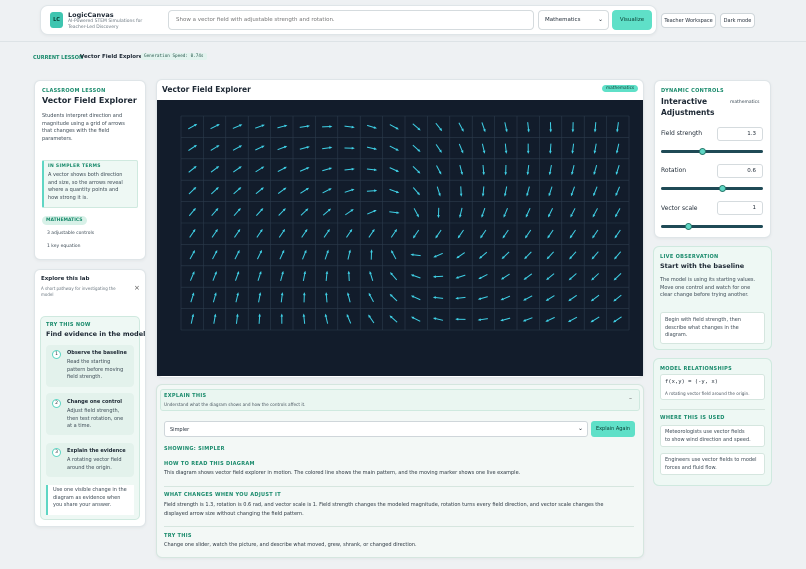 Image resolution: width=806 pixels, height=569 pixels. Describe the element at coordinates (632, 20) in the screenshot. I see `visualize-button: Visualize` at that location.